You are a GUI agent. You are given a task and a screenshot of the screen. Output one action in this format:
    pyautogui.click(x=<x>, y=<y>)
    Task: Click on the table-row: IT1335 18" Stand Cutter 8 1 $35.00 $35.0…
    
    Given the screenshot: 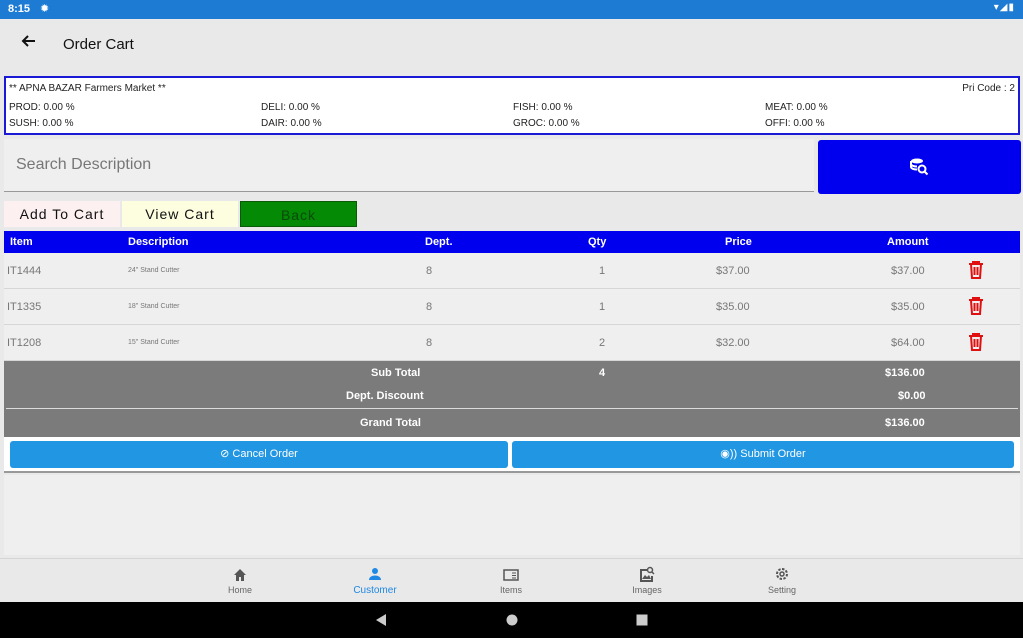 What is the action you would take?
    pyautogui.click(x=512, y=307)
    